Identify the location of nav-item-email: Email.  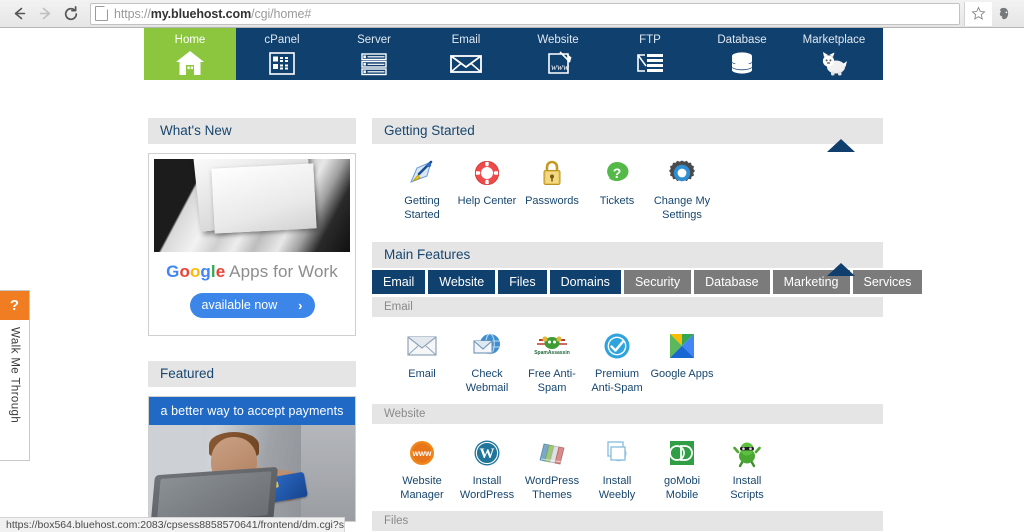
(466, 54).